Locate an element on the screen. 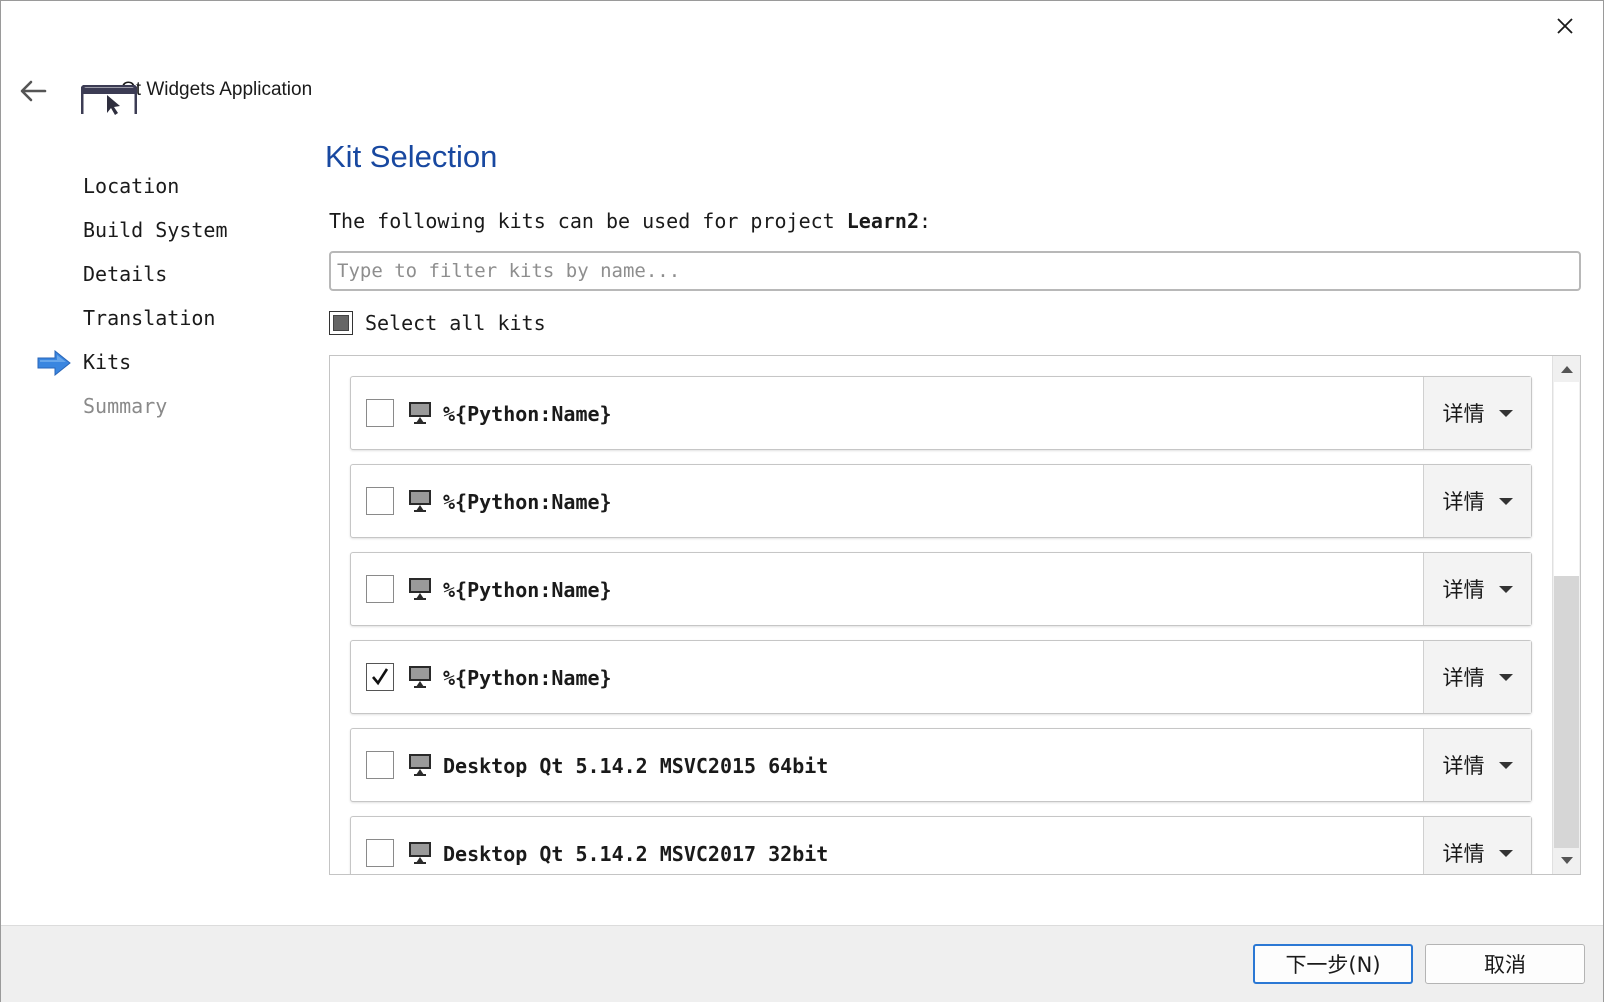  wizard-title: Qt Widgets Application is located at coordinates (217, 89).